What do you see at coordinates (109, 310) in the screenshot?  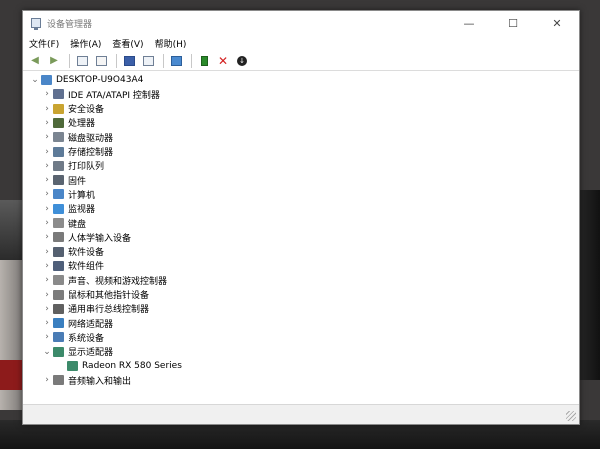 I see `tree-item-label: 通用串行总线控制器` at bounding box center [109, 310].